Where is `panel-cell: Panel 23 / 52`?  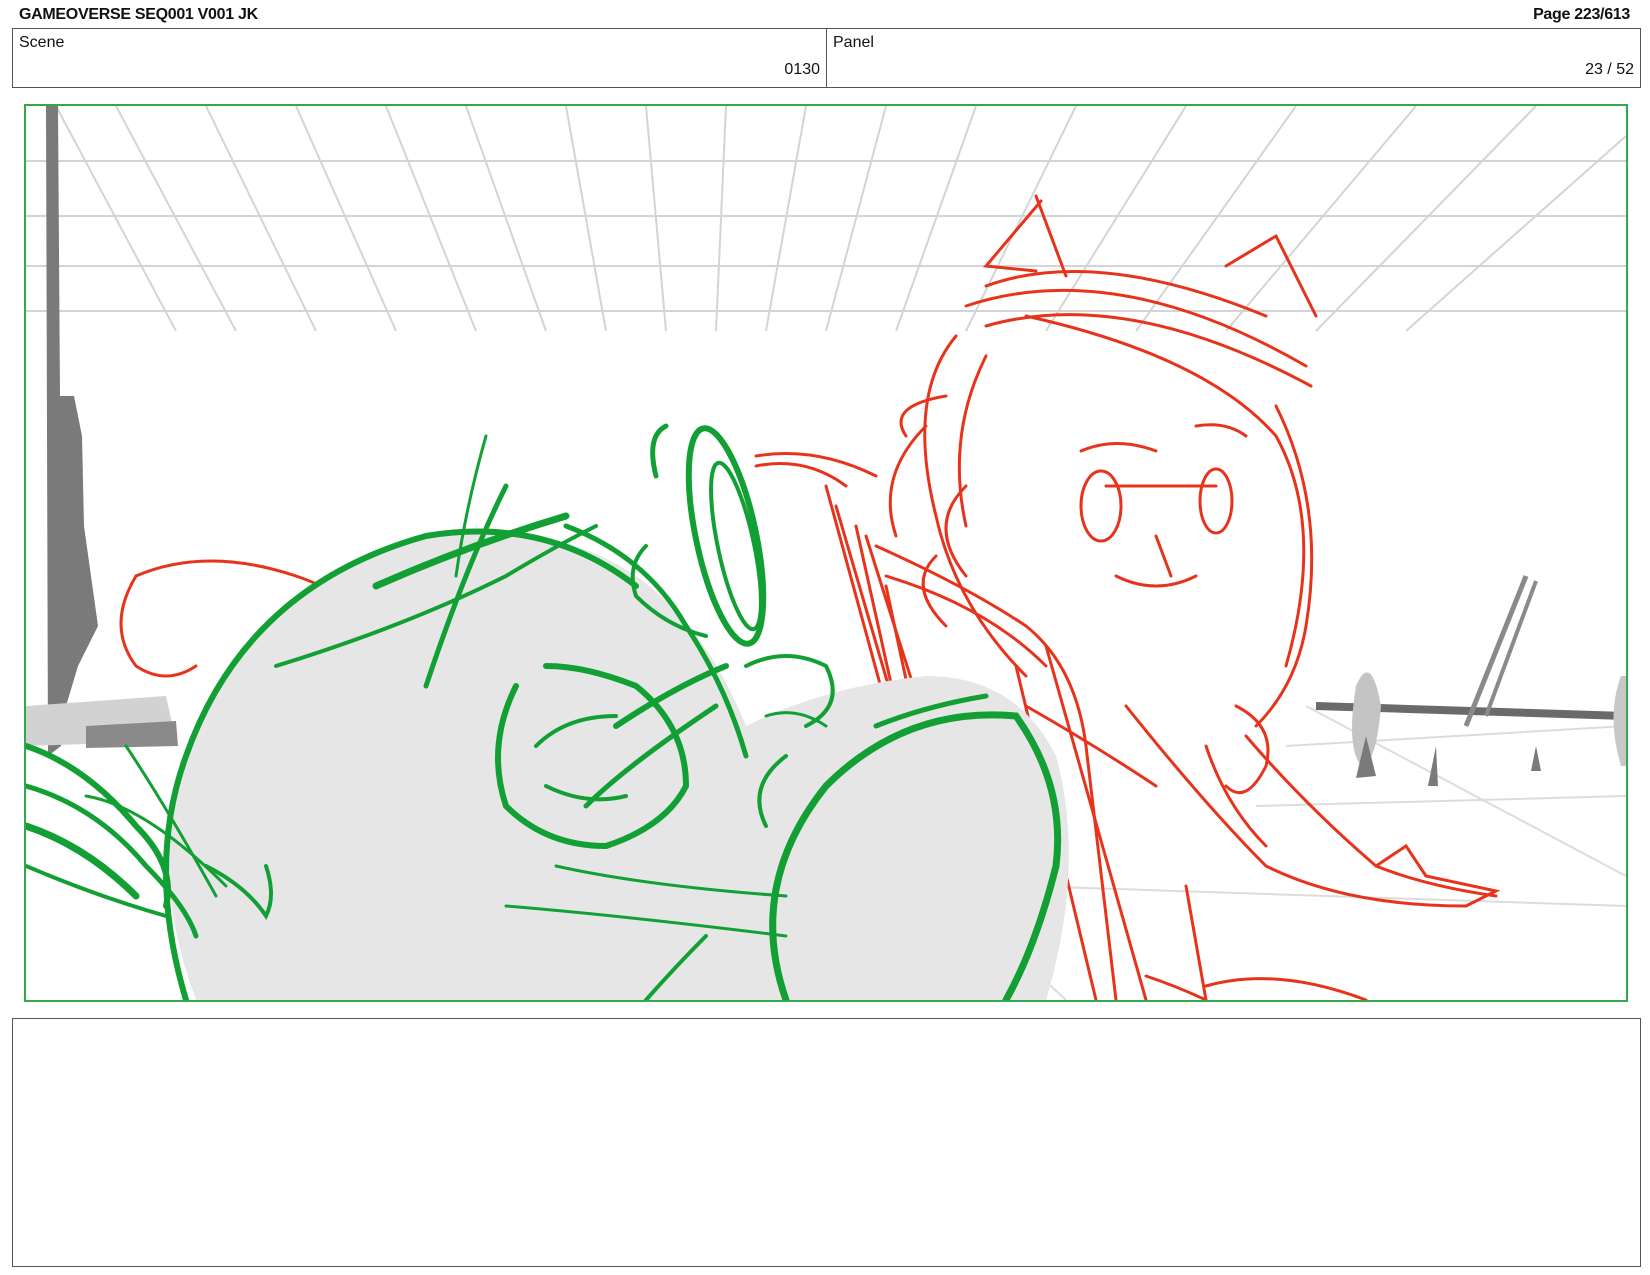
panel-cell: Panel 23 / 52 is located at coordinates (1233, 58).